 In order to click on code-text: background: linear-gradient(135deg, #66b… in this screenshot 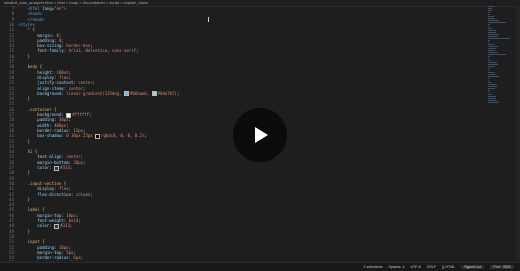, I will do `click(98, 93)`.